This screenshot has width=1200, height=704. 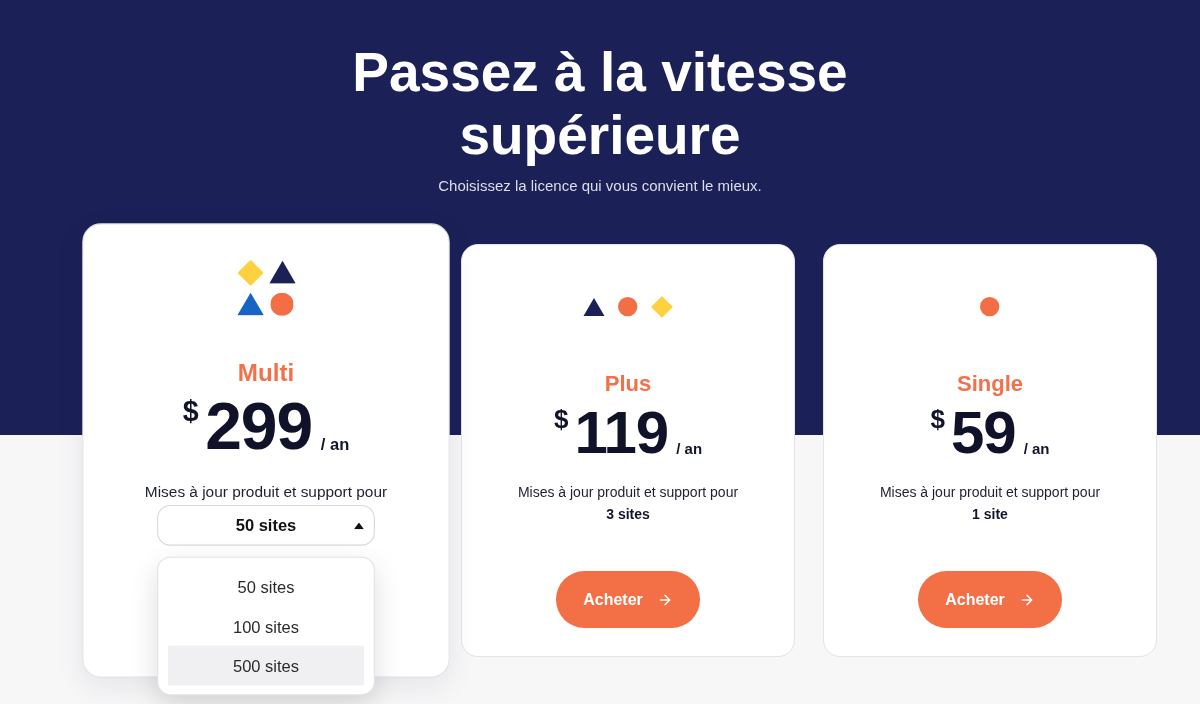 What do you see at coordinates (359, 525) in the screenshot?
I see `caret-up-icon` at bounding box center [359, 525].